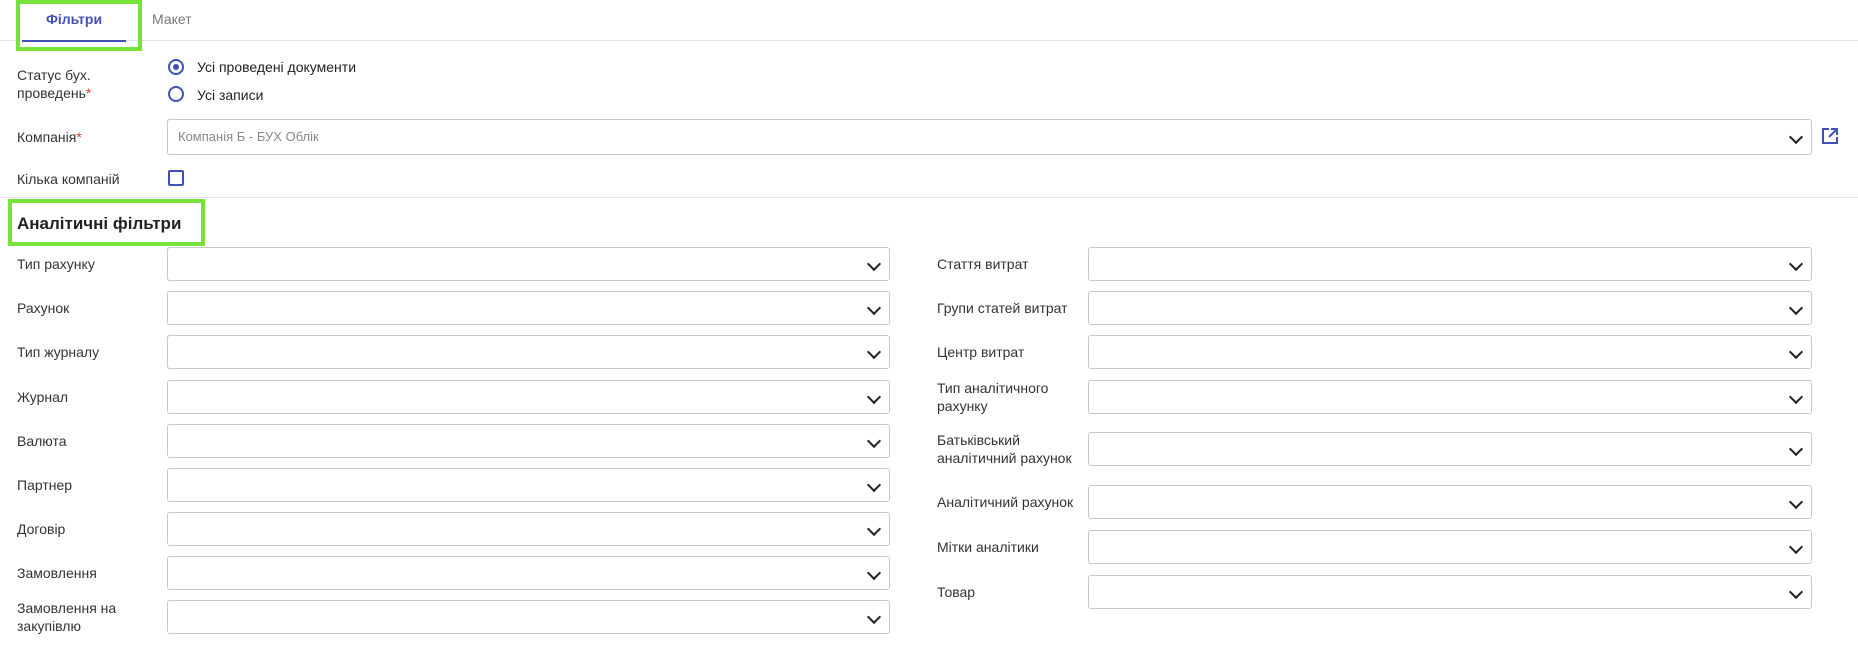 Image resolution: width=1858 pixels, height=655 pixels. What do you see at coordinates (981, 352) in the screenshot?
I see `filter-label: Центр витрат` at bounding box center [981, 352].